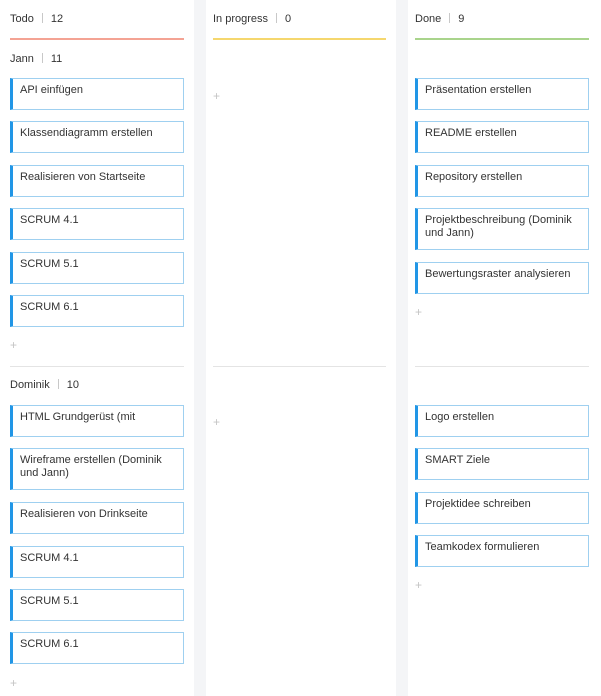 This screenshot has height=696, width=601. What do you see at coordinates (498, 226) in the screenshot?
I see `task-card-title: Projektbeschreibung (Dominik und Jann)` at bounding box center [498, 226].